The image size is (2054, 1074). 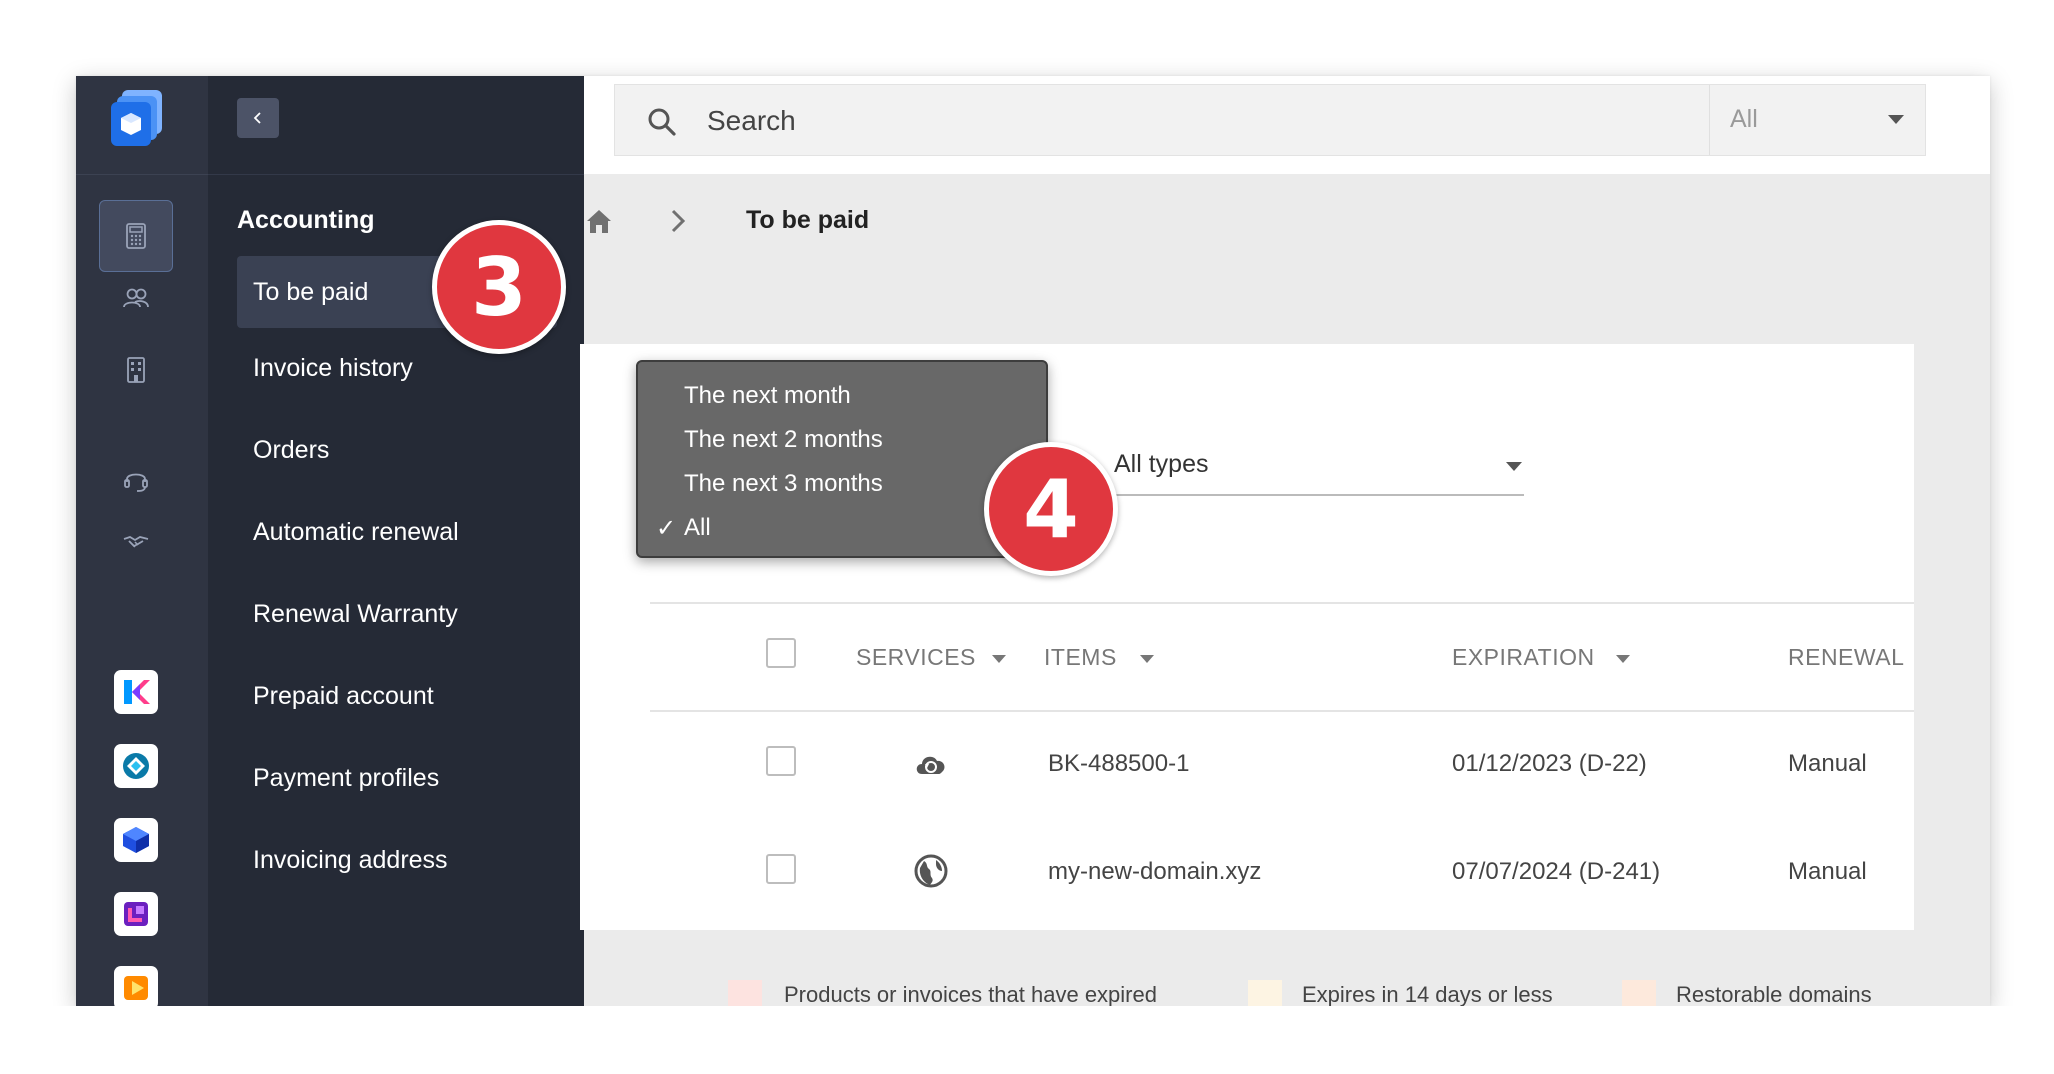 What do you see at coordinates (136, 692) in the screenshot?
I see `kmeet-app-icon` at bounding box center [136, 692].